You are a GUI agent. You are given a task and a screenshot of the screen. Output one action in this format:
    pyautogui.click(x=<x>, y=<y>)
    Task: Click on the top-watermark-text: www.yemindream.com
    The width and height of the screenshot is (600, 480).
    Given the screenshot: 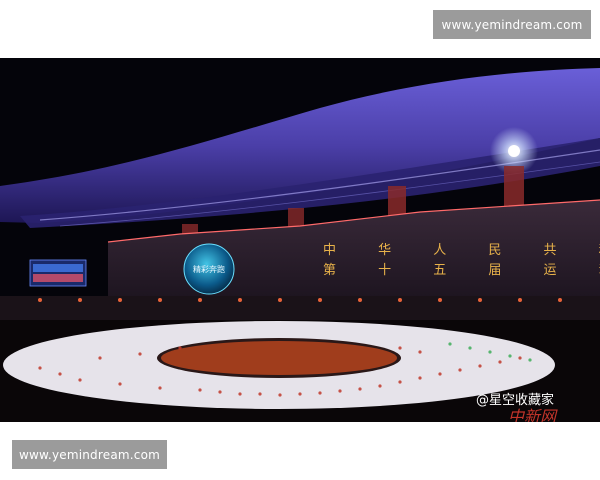 What is the action you would take?
    pyautogui.click(x=512, y=24)
    